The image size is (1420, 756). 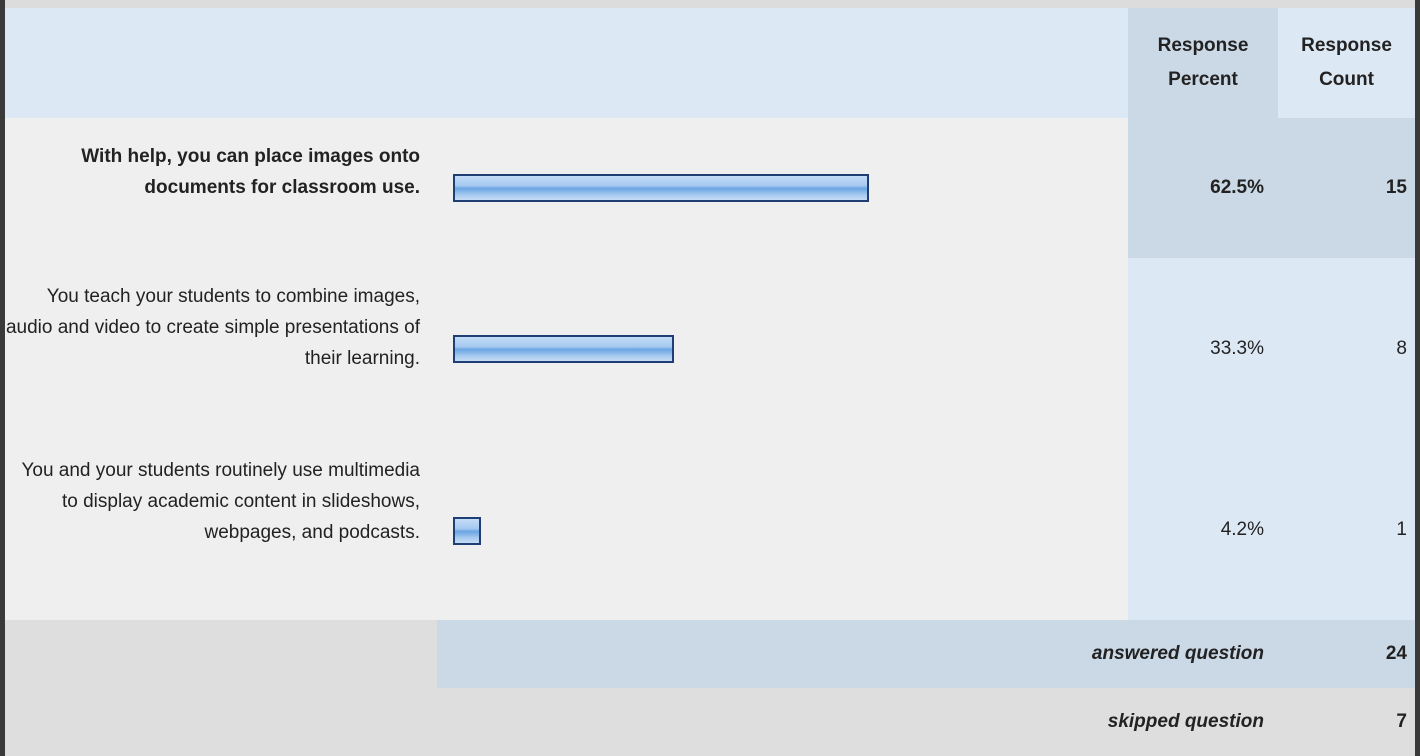 I want to click on response-count-header-line2: Count, so click(x=1346, y=79).